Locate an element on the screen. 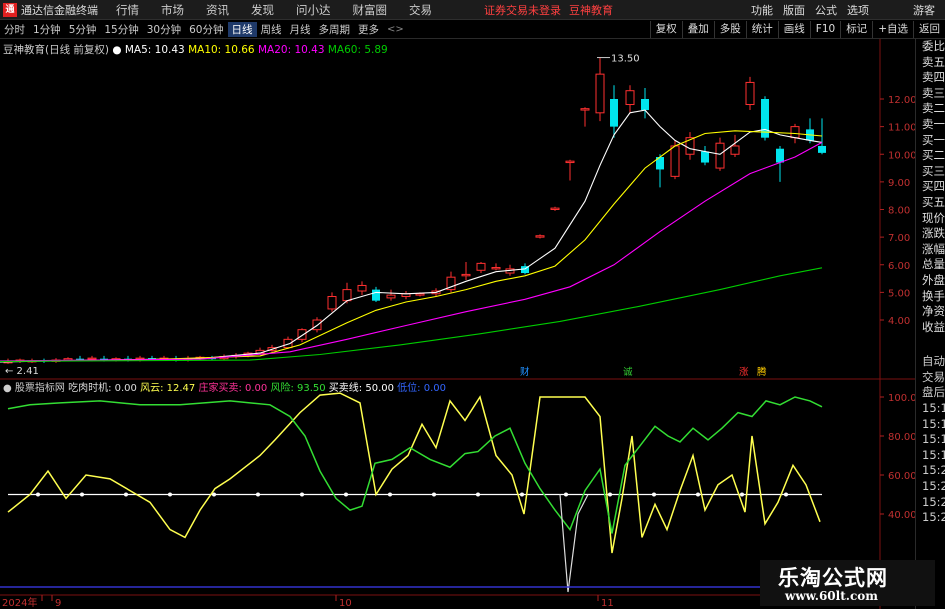 The width and height of the screenshot is (945, 609). low-label: ← 2.41 is located at coordinates (22, 371).